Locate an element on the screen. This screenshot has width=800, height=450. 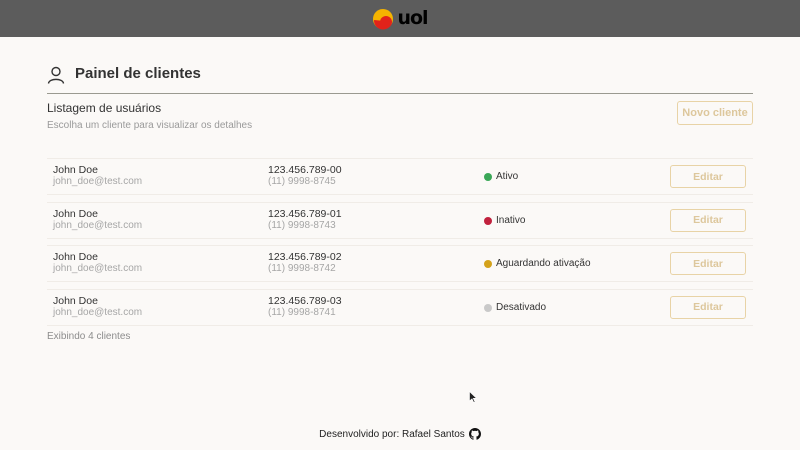
client-cpf: 123.456.789-03 is located at coordinates (305, 300).